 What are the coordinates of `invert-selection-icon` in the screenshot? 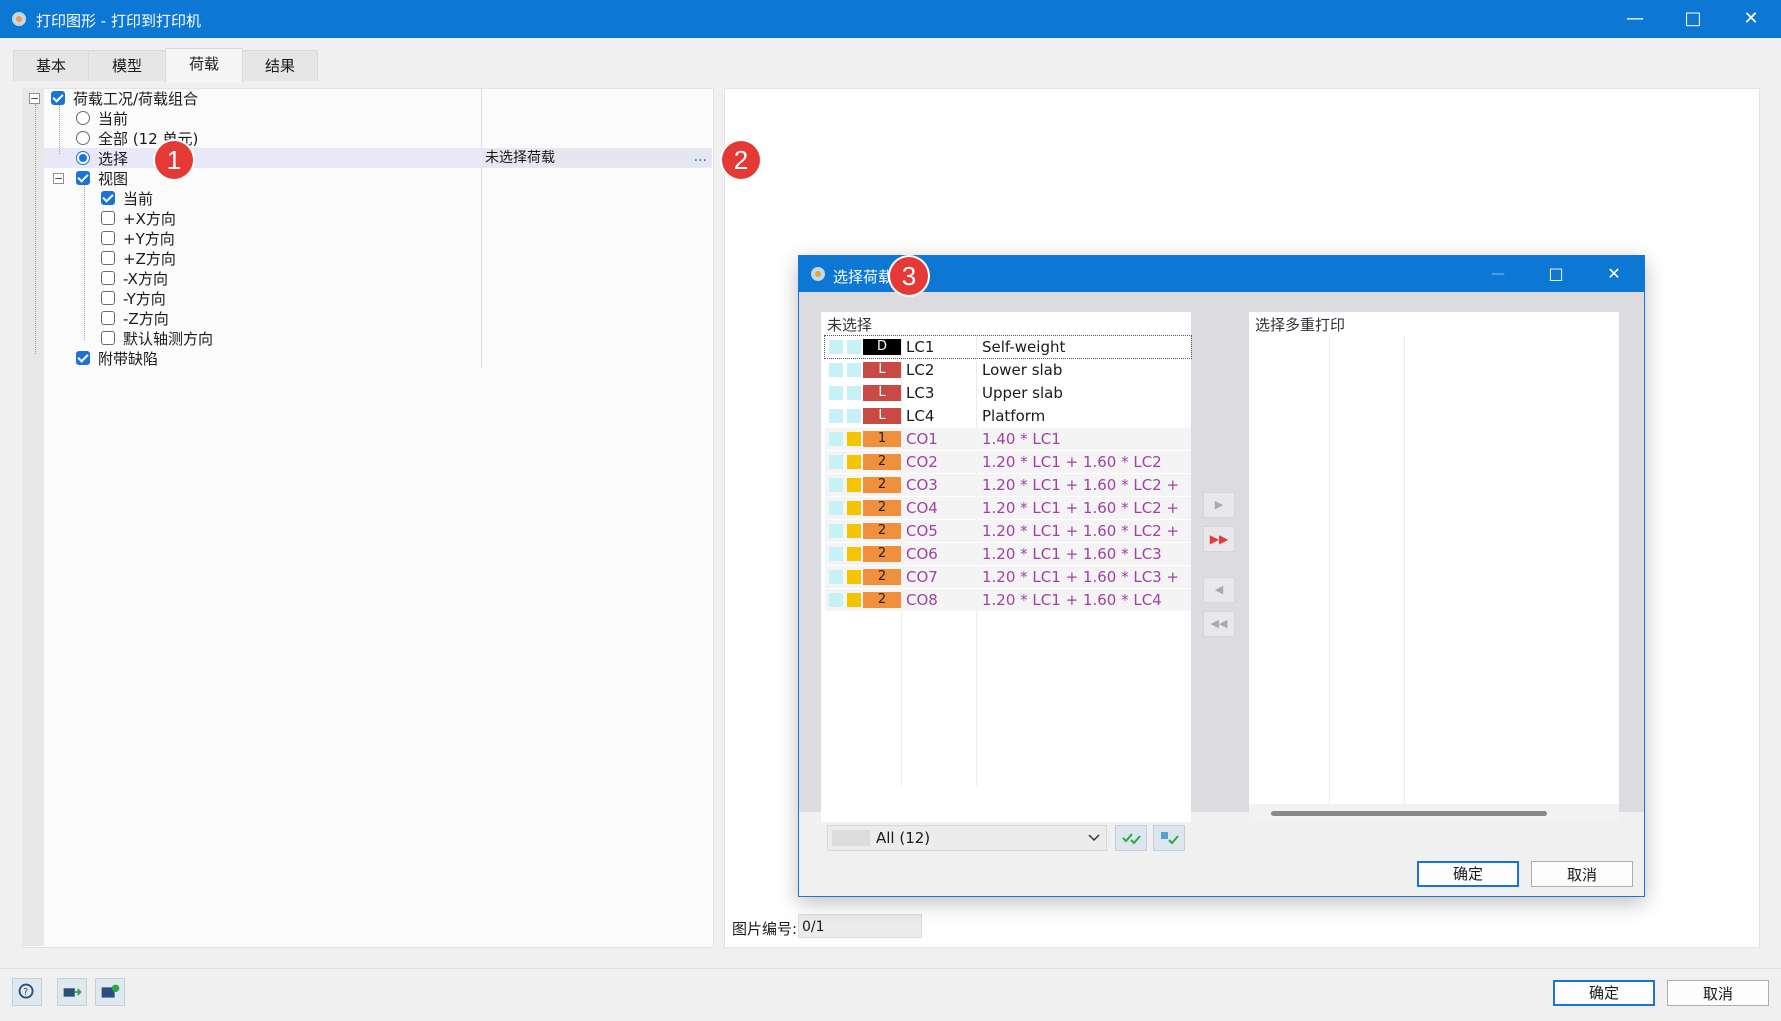 It's located at (1169, 838).